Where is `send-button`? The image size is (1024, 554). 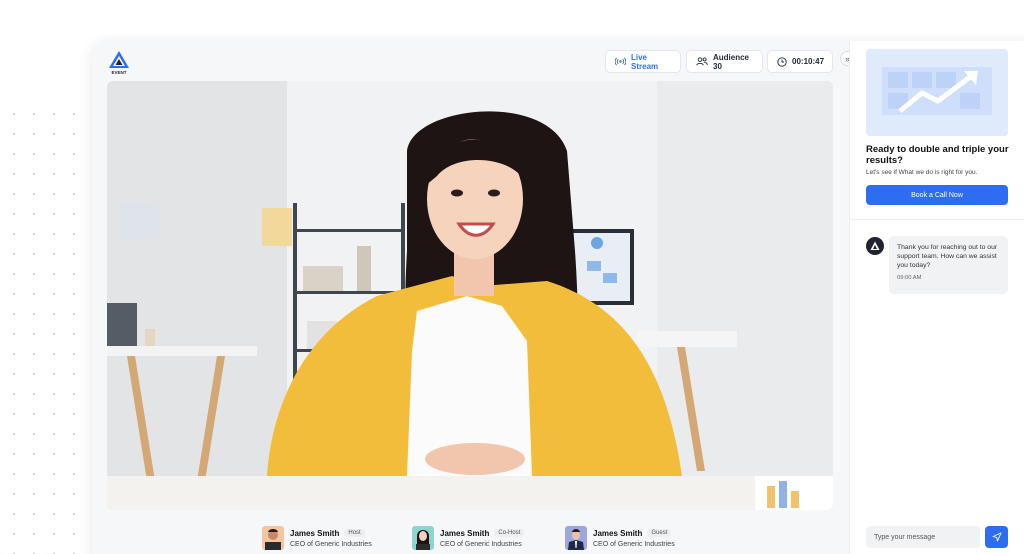
send-button is located at coordinates (996, 537).